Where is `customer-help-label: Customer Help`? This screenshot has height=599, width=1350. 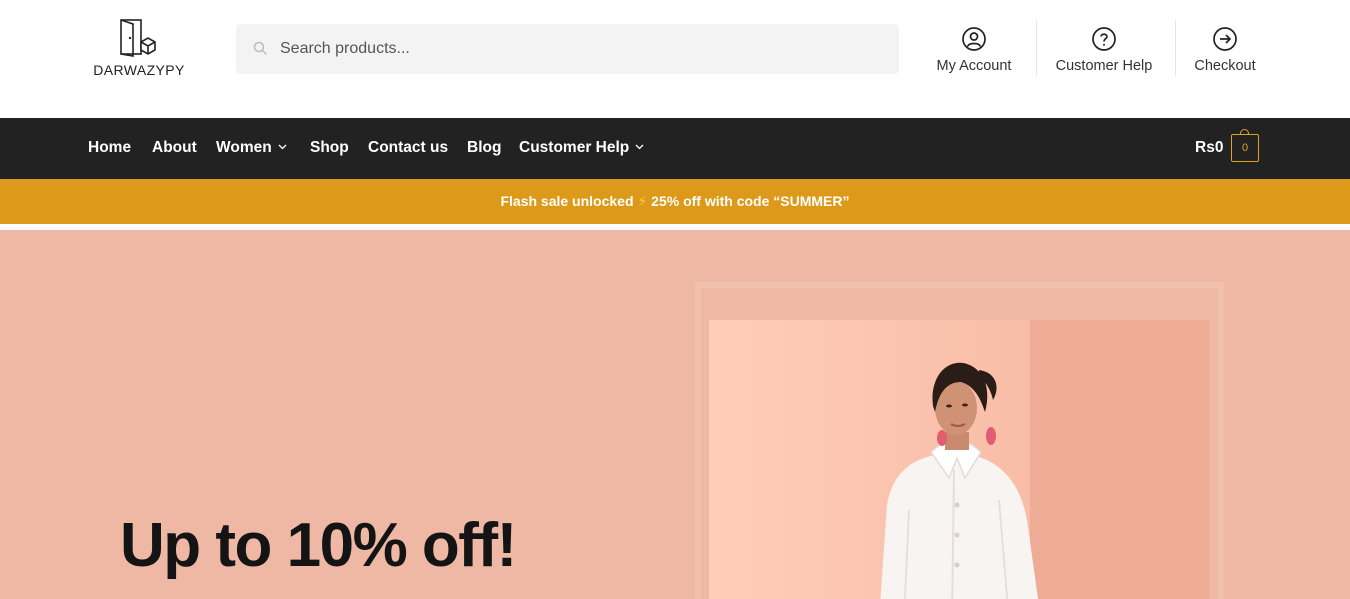
customer-help-label: Customer Help is located at coordinates (1104, 66).